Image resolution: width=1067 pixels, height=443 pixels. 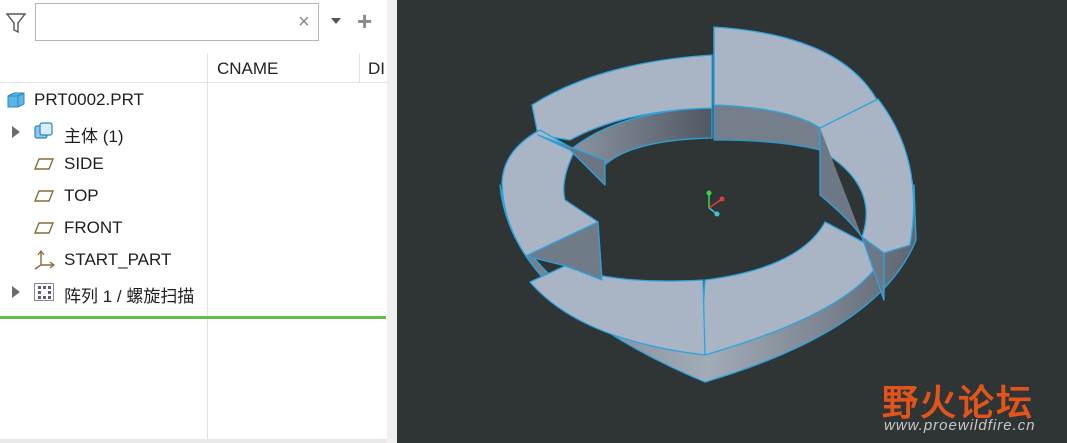 I want to click on add-column-button: +, so click(x=364, y=21).